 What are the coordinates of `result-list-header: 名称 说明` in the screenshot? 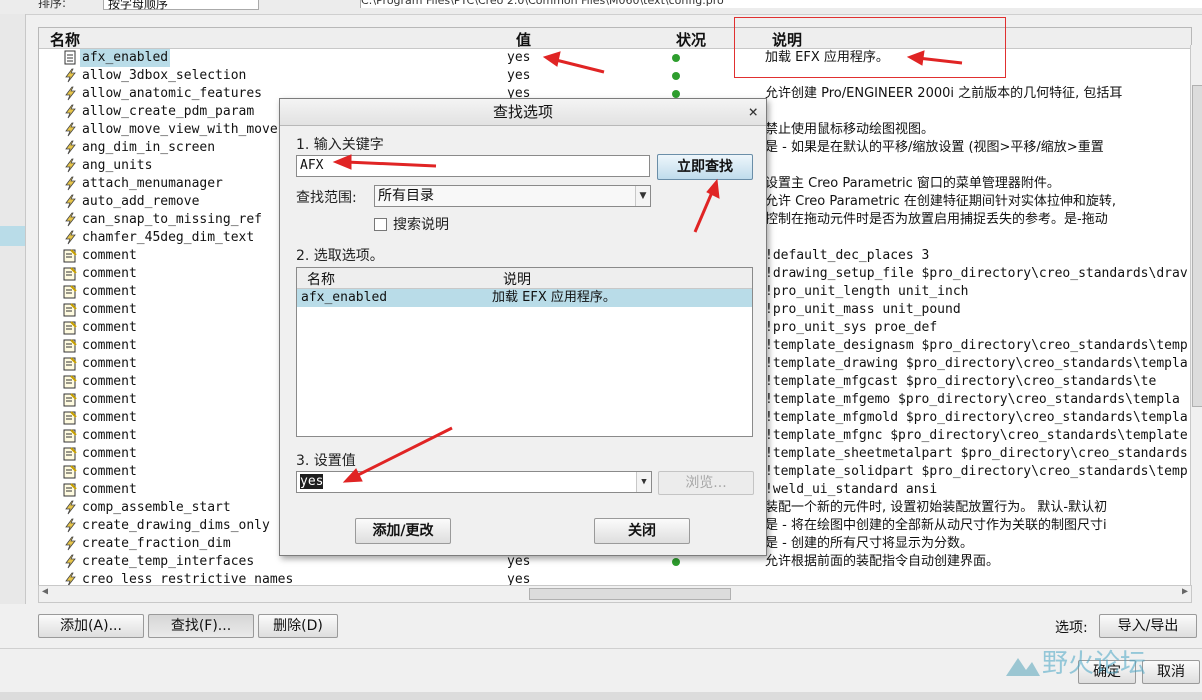 It's located at (524, 278).